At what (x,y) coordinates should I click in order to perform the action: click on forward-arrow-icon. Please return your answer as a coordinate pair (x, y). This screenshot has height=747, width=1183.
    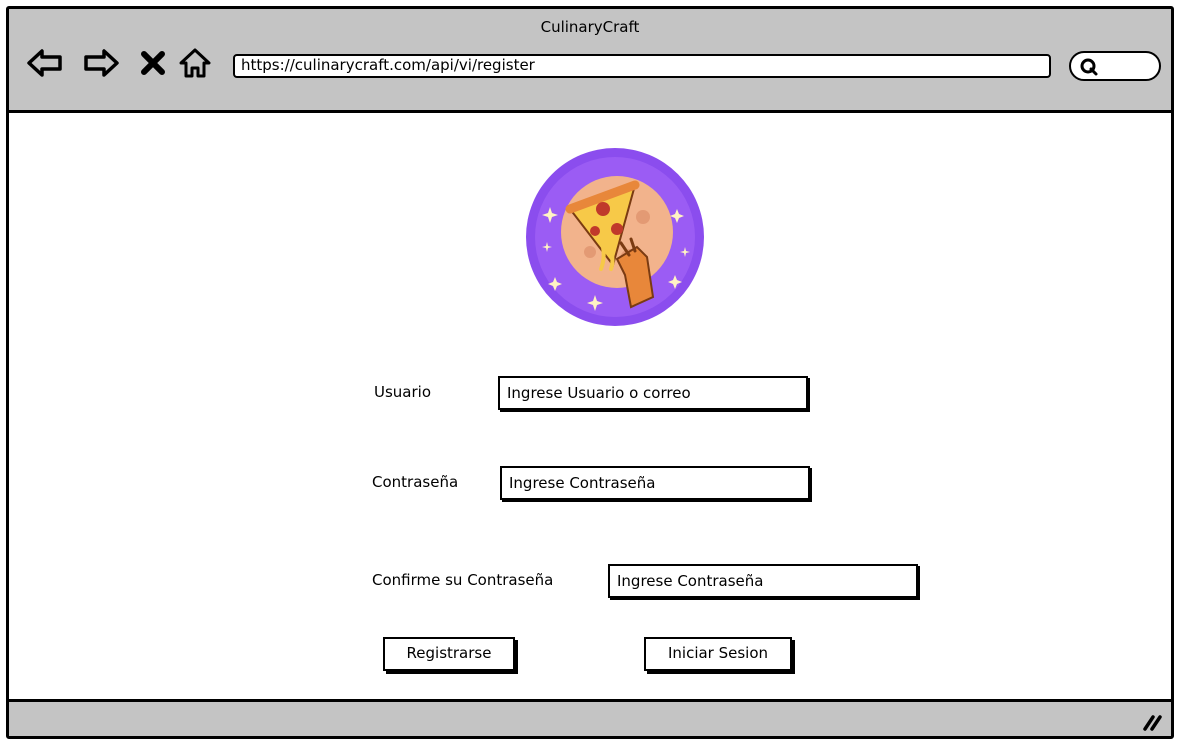
    Looking at the image, I should click on (101, 63).